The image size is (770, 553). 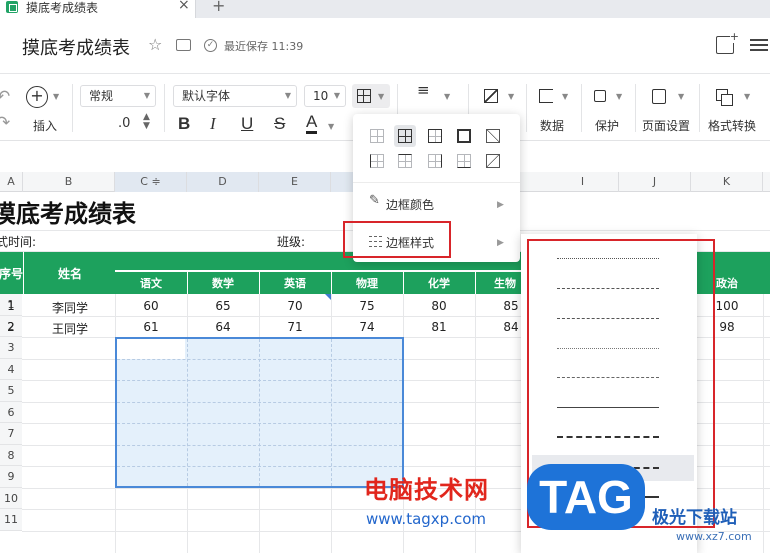 I want to click on font-family-select: 默认字体 ▼, so click(x=235, y=96).